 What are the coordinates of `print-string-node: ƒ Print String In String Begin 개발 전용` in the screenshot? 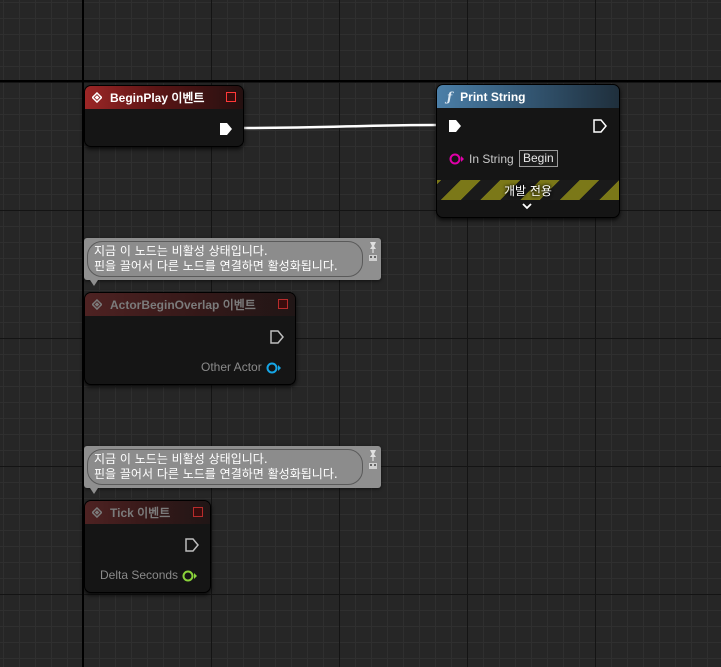 It's located at (528, 151).